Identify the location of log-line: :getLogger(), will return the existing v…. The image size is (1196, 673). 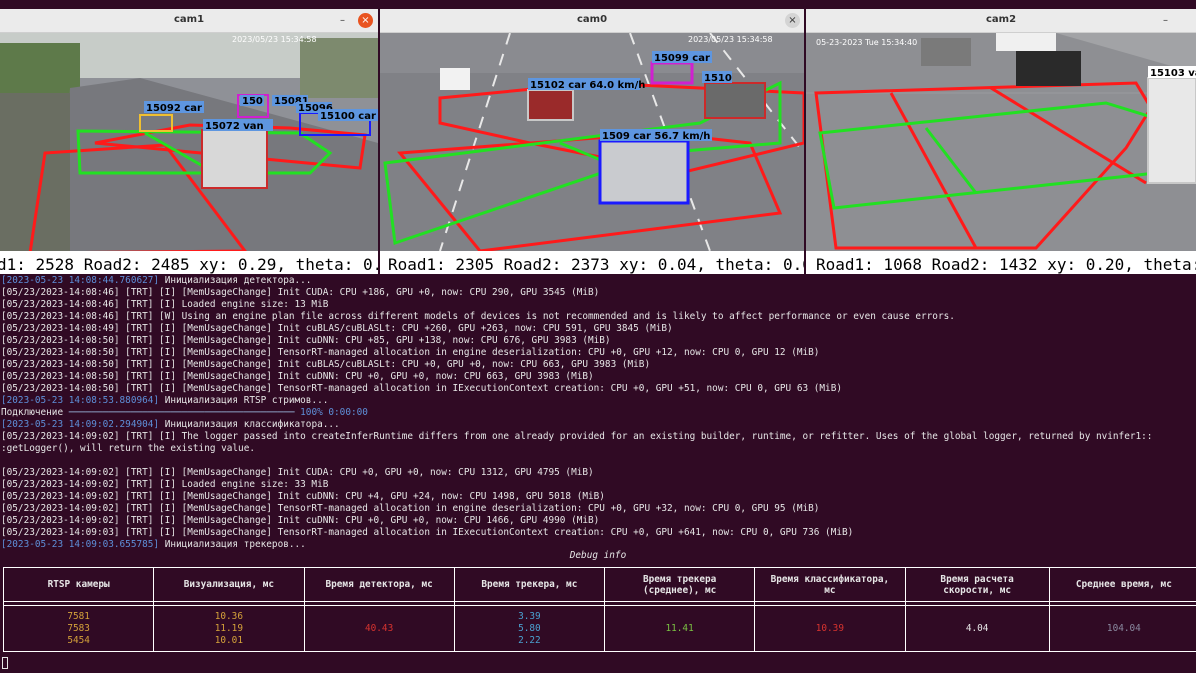
(128, 448).